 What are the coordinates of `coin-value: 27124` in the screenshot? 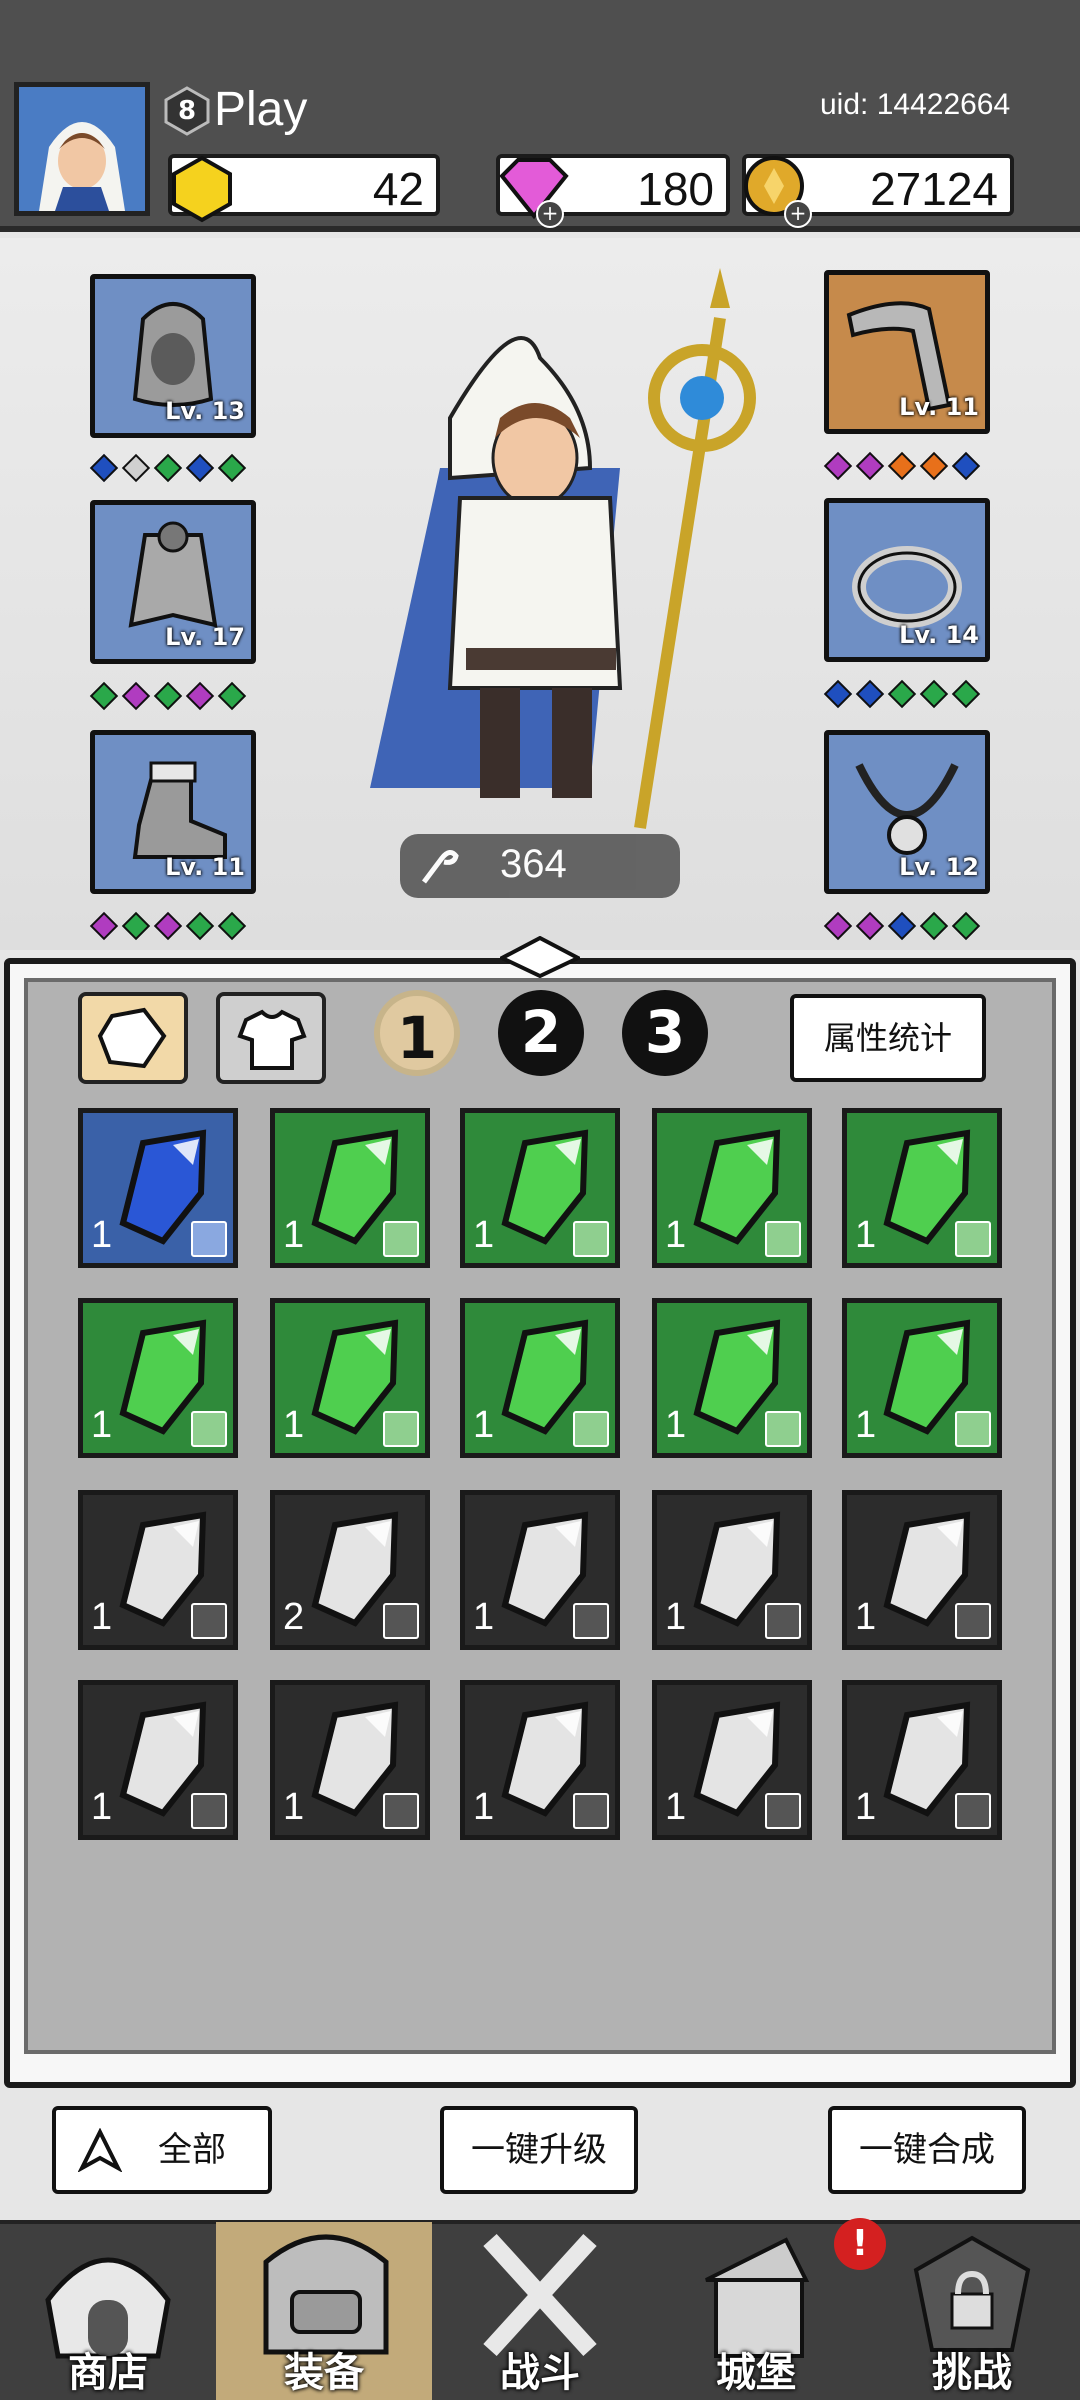 It's located at (934, 189).